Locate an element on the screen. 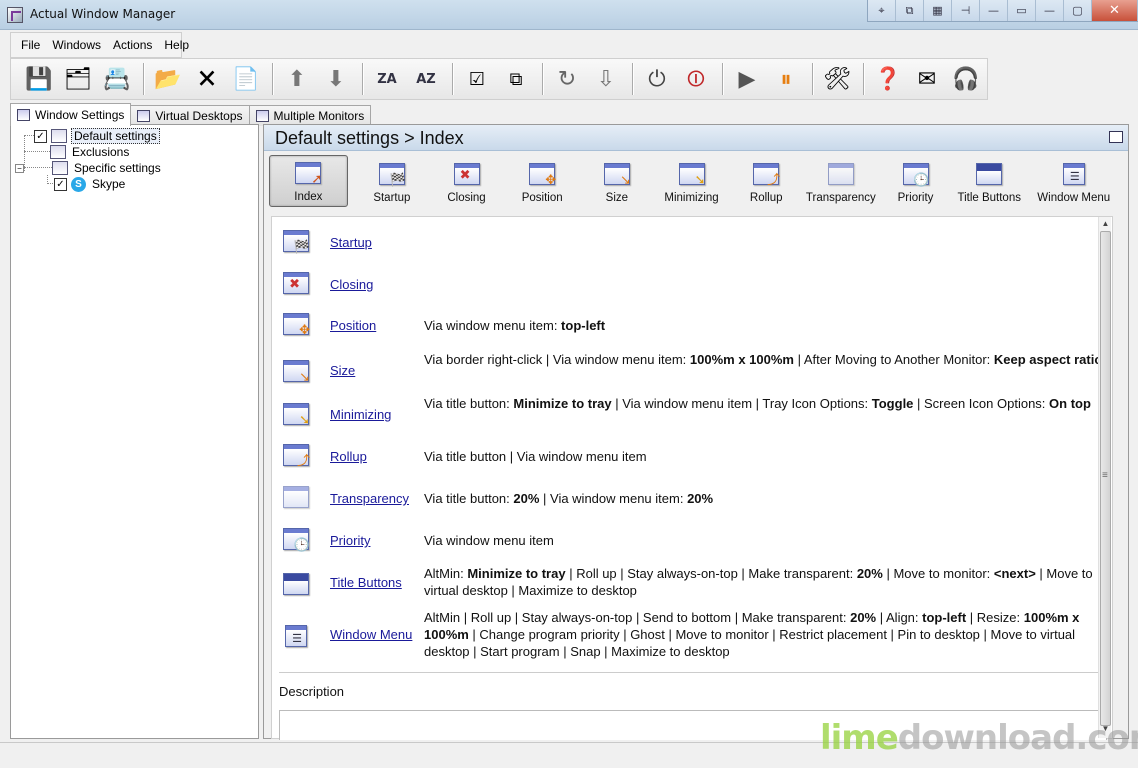 The image size is (1138, 768). aot-icon: ⊣ is located at coordinates (966, 10).